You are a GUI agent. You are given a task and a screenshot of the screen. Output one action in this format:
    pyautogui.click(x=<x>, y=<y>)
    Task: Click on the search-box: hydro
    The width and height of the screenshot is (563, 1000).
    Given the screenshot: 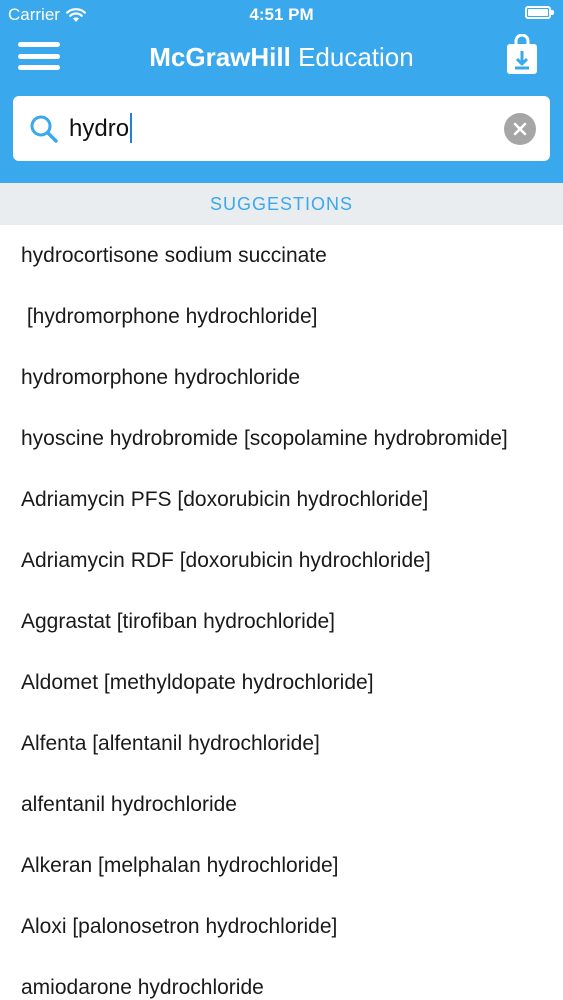 What is the action you would take?
    pyautogui.click(x=281, y=128)
    